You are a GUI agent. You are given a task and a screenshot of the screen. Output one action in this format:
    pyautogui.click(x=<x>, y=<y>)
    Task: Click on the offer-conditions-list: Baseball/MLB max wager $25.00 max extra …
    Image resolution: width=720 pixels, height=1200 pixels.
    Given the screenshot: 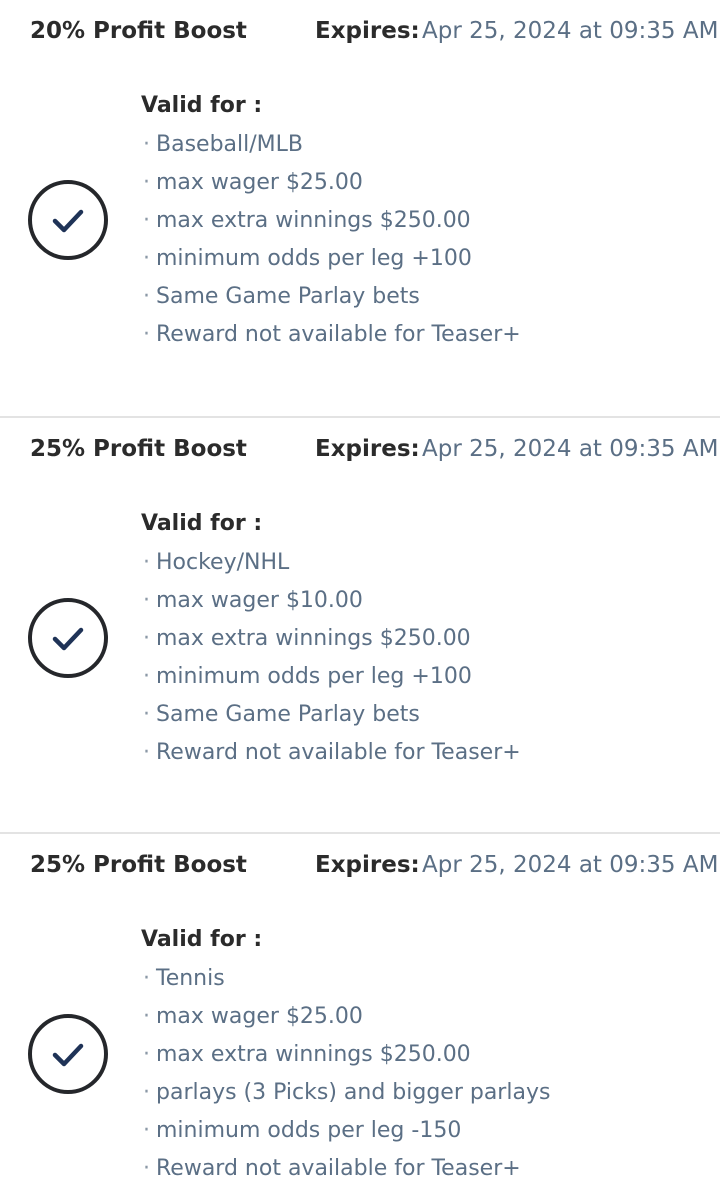 What is the action you would take?
    pyautogui.click(x=332, y=240)
    